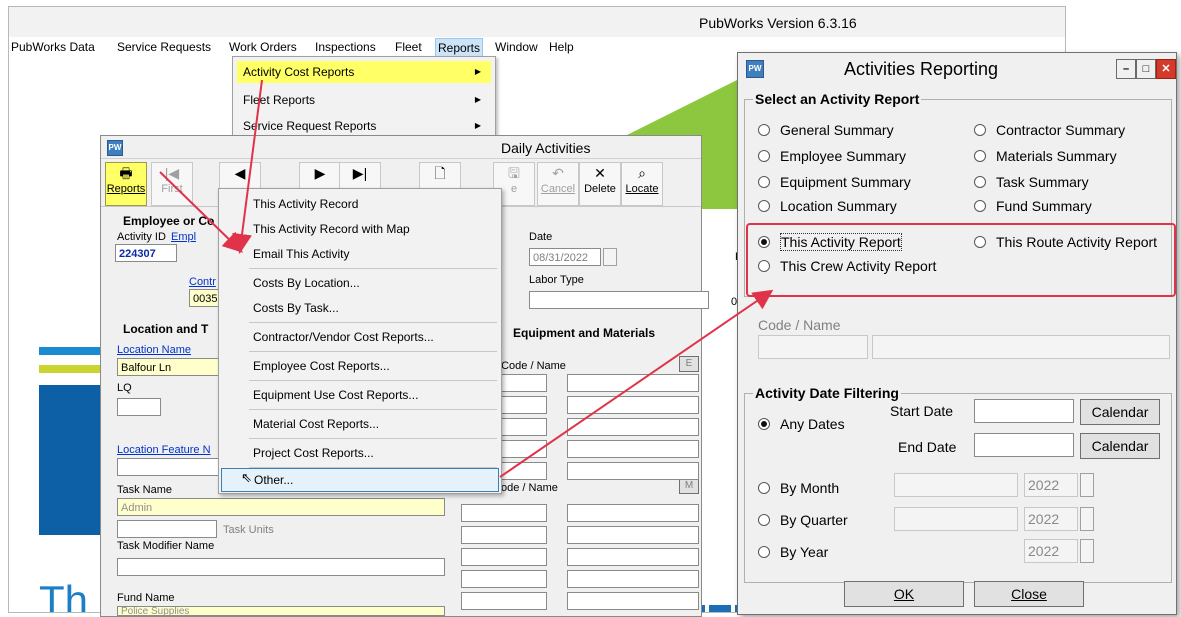 The height and width of the screenshot is (617, 1181). Describe the element at coordinates (247, 166) in the screenshot. I see `arrow-menu-to-context` at that location.